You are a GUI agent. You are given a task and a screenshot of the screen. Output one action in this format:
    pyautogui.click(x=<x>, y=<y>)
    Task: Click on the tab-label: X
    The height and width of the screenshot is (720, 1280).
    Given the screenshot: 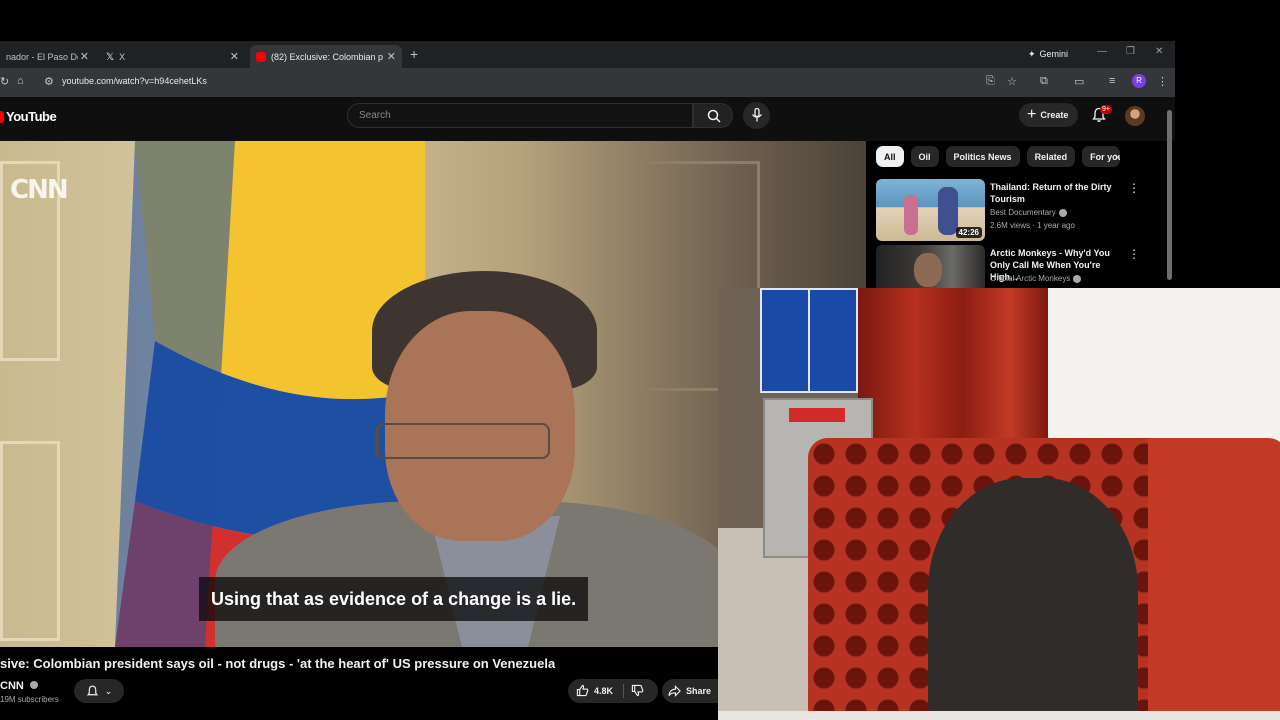 What is the action you would take?
    pyautogui.click(x=122, y=56)
    